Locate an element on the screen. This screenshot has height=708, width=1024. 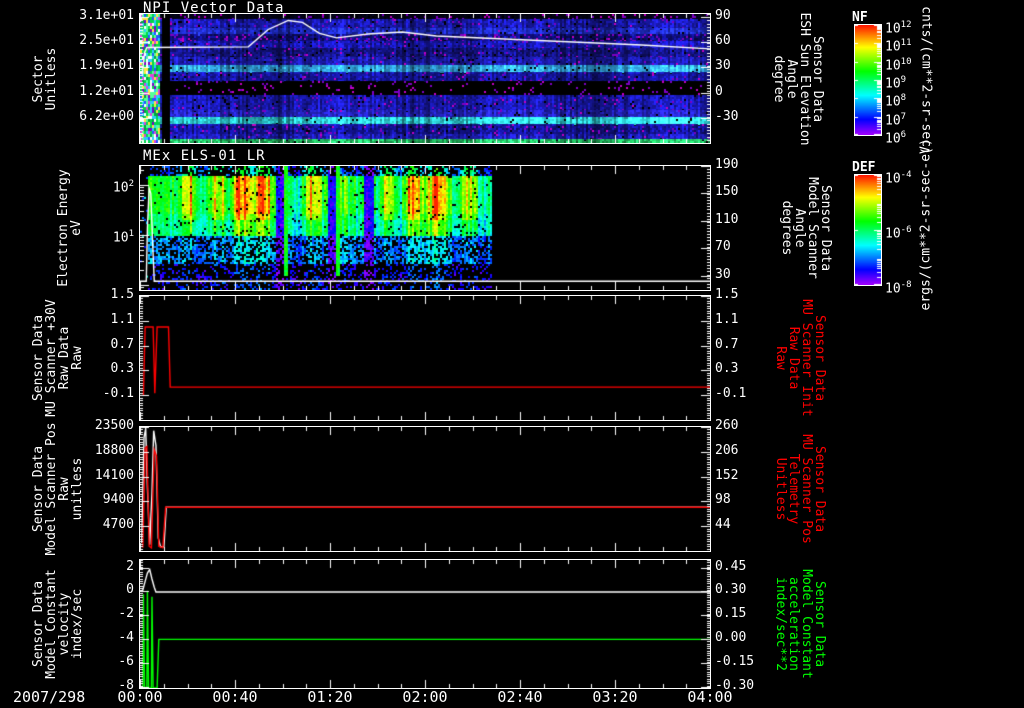
panel-2-right-tick-0: 190 is located at coordinates (727, 164).